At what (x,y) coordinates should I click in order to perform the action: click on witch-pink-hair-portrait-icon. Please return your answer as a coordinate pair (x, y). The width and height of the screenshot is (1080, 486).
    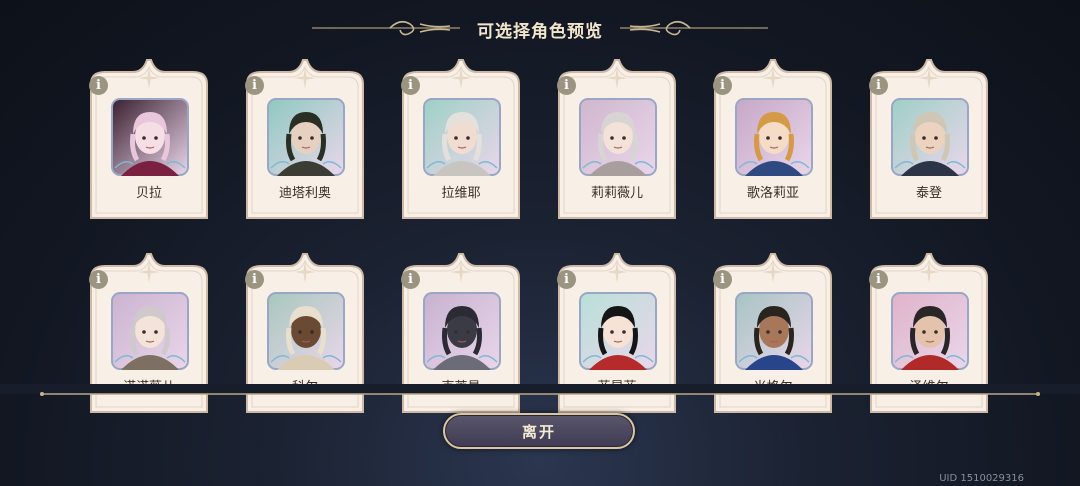
    Looking at the image, I should click on (150, 137).